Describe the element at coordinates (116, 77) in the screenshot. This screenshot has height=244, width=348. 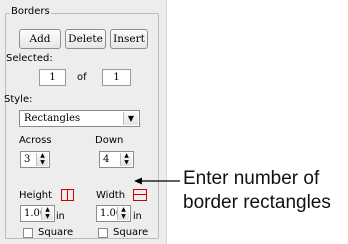
I see `total-count-field: 1` at that location.